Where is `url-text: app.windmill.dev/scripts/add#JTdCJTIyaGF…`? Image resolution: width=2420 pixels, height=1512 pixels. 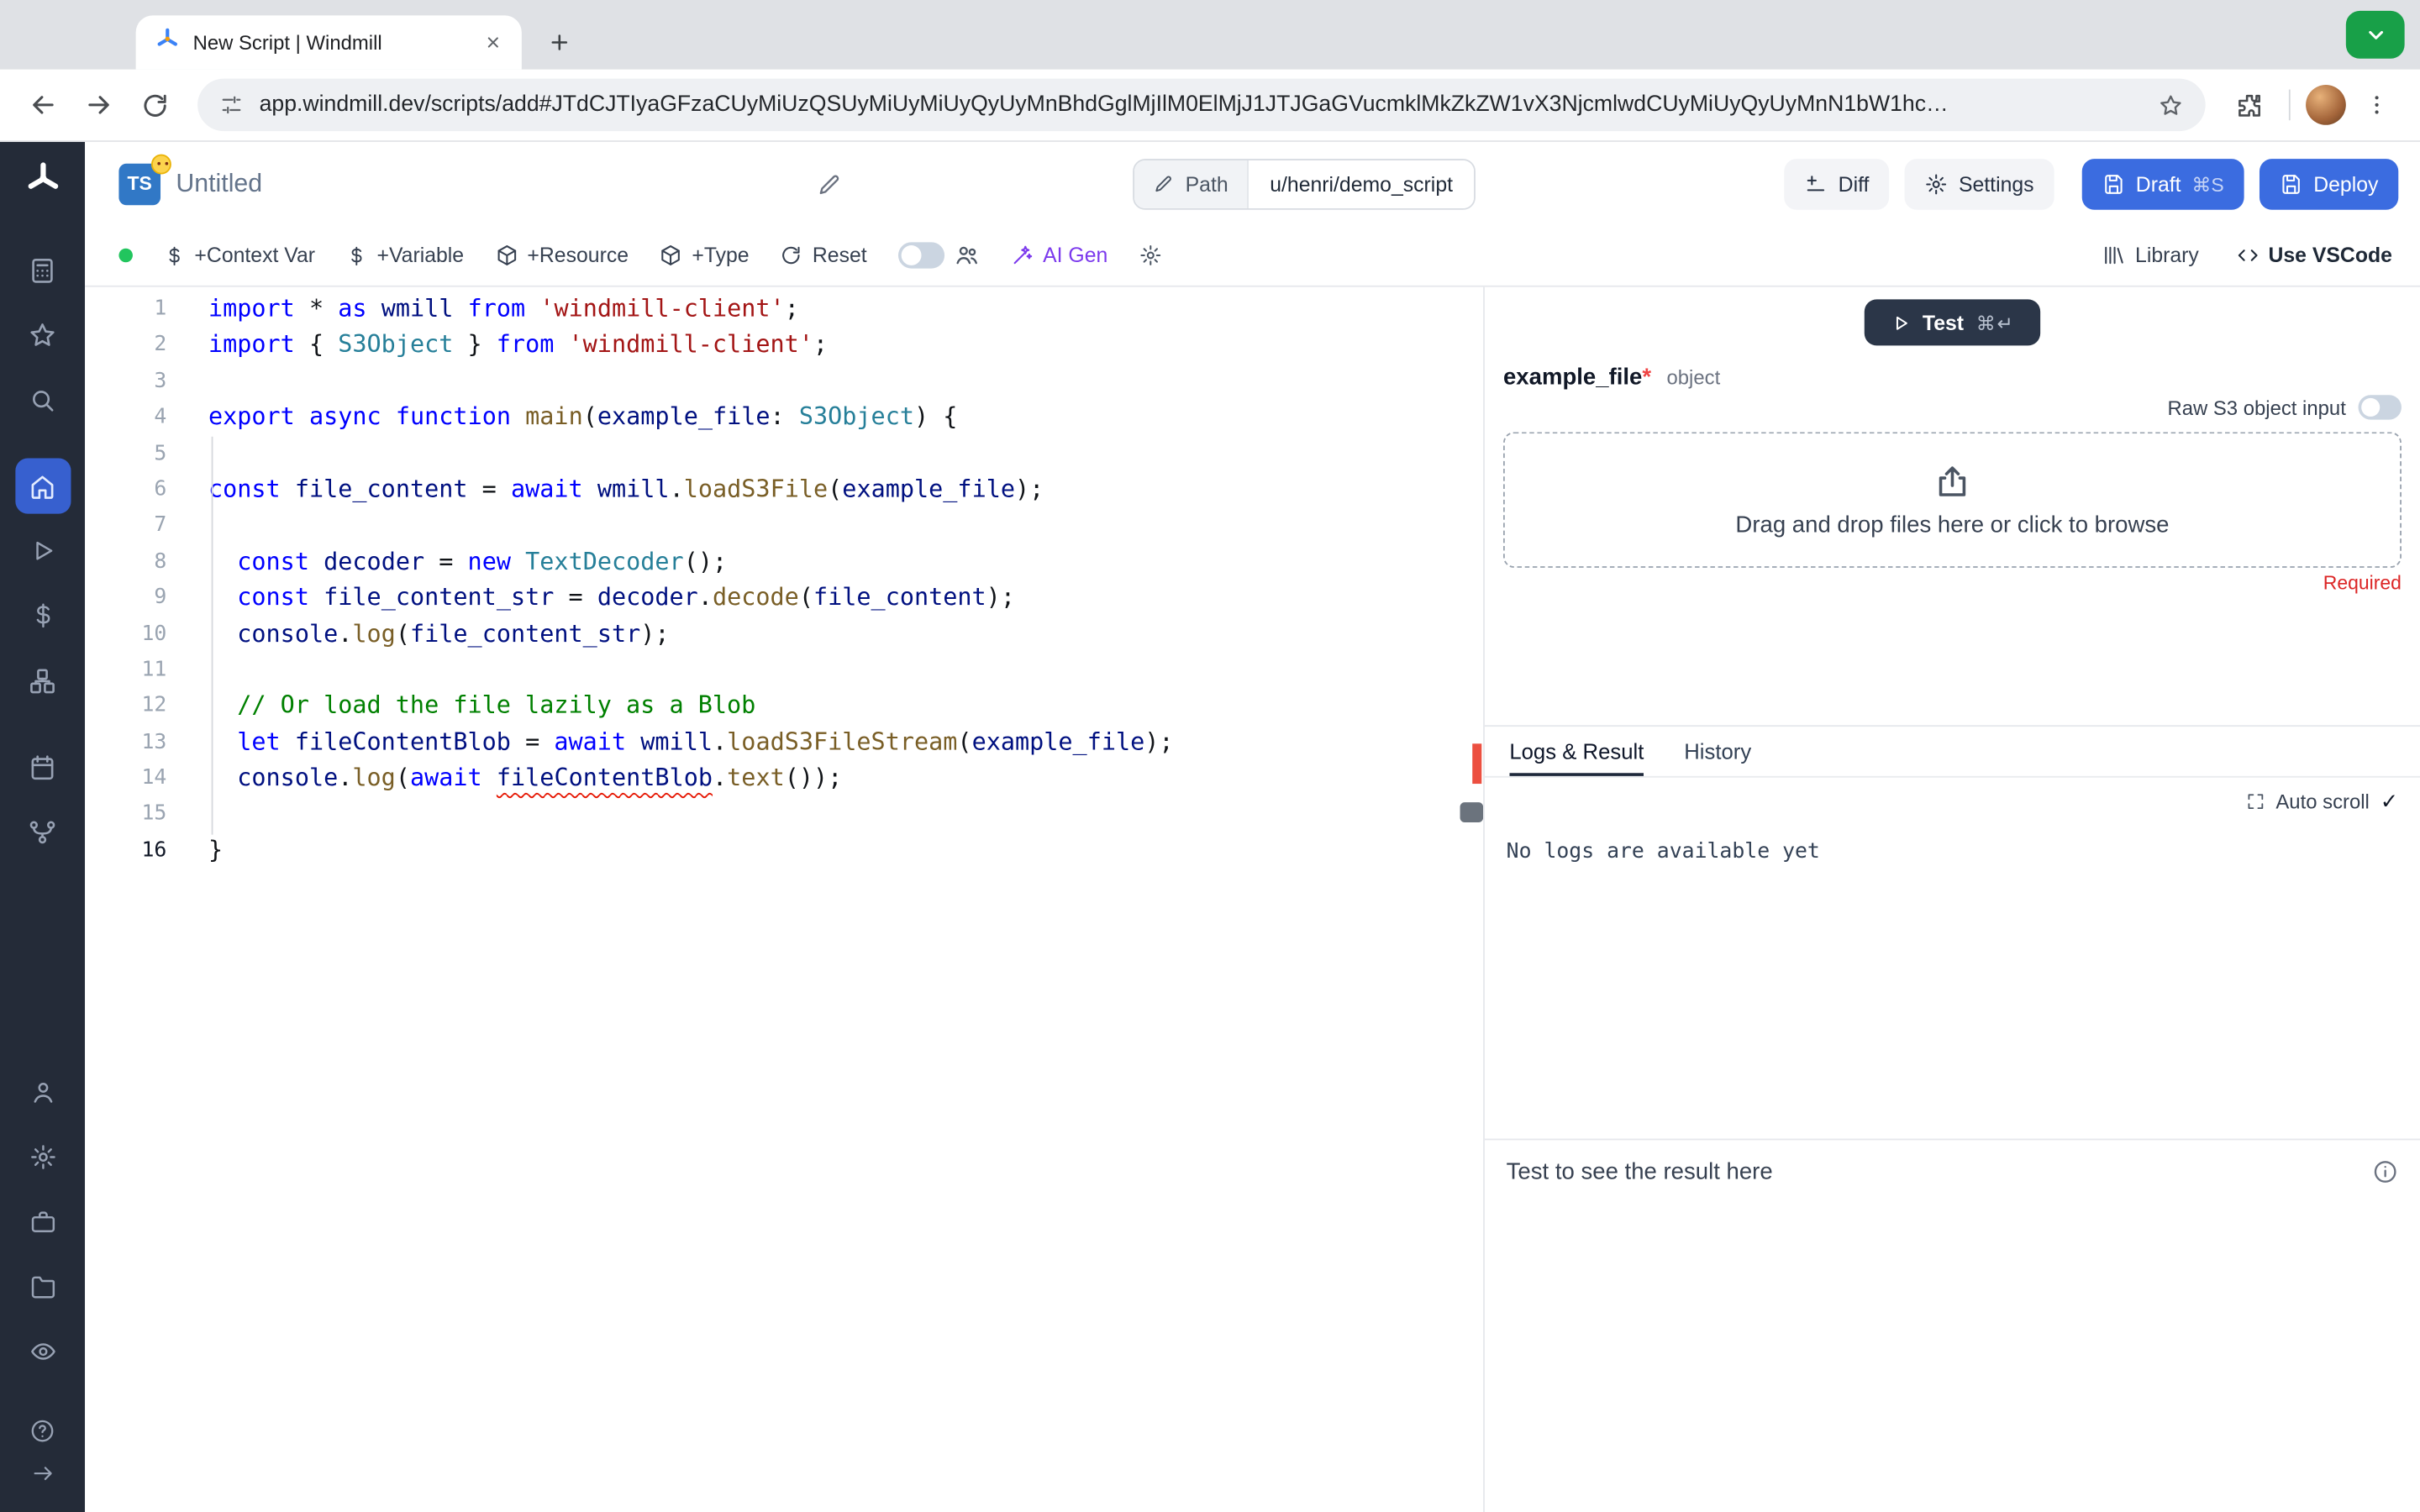
url-text: app.windmill.dev/scripts/add#JTdCJTIyaGF… is located at coordinates (1104, 105).